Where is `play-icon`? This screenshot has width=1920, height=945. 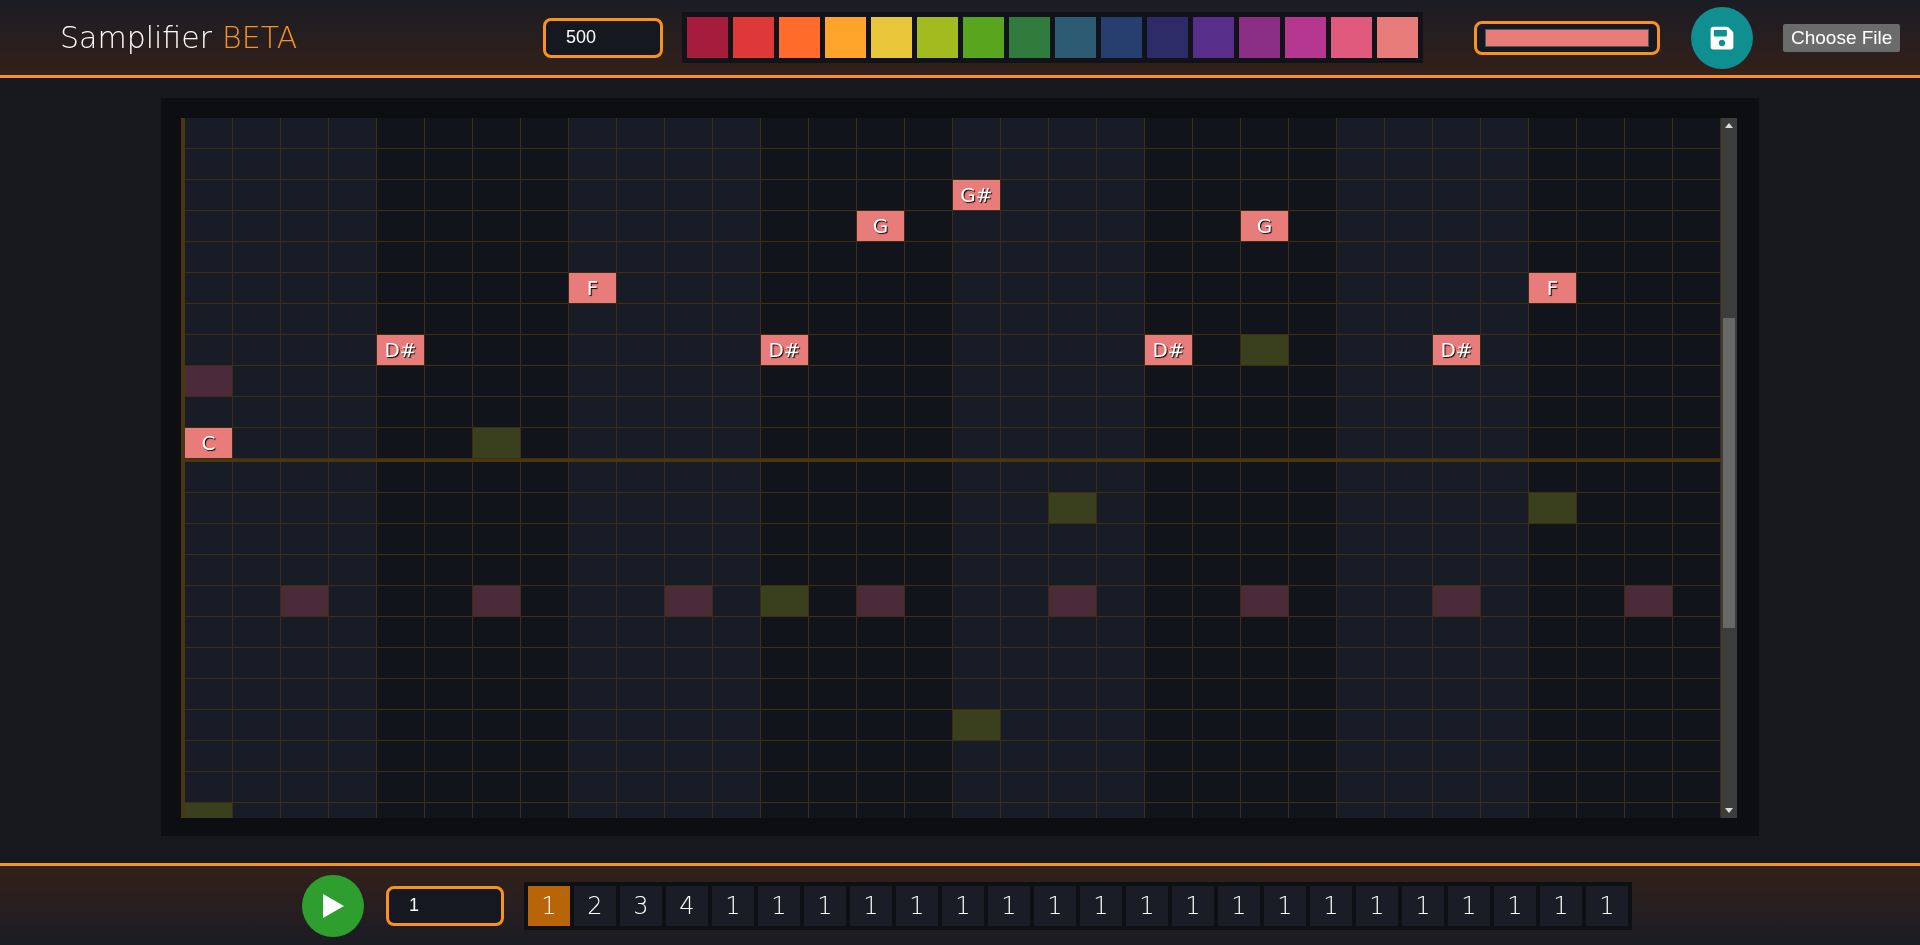 play-icon is located at coordinates (333, 905).